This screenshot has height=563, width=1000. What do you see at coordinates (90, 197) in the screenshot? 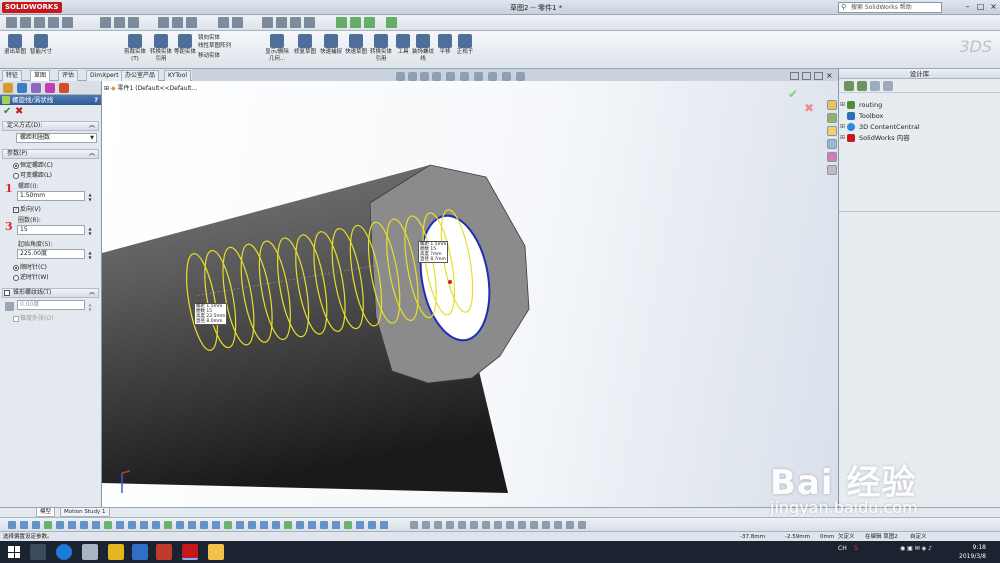
I see `pitch-spinner: ▲ ▼` at bounding box center [90, 197].